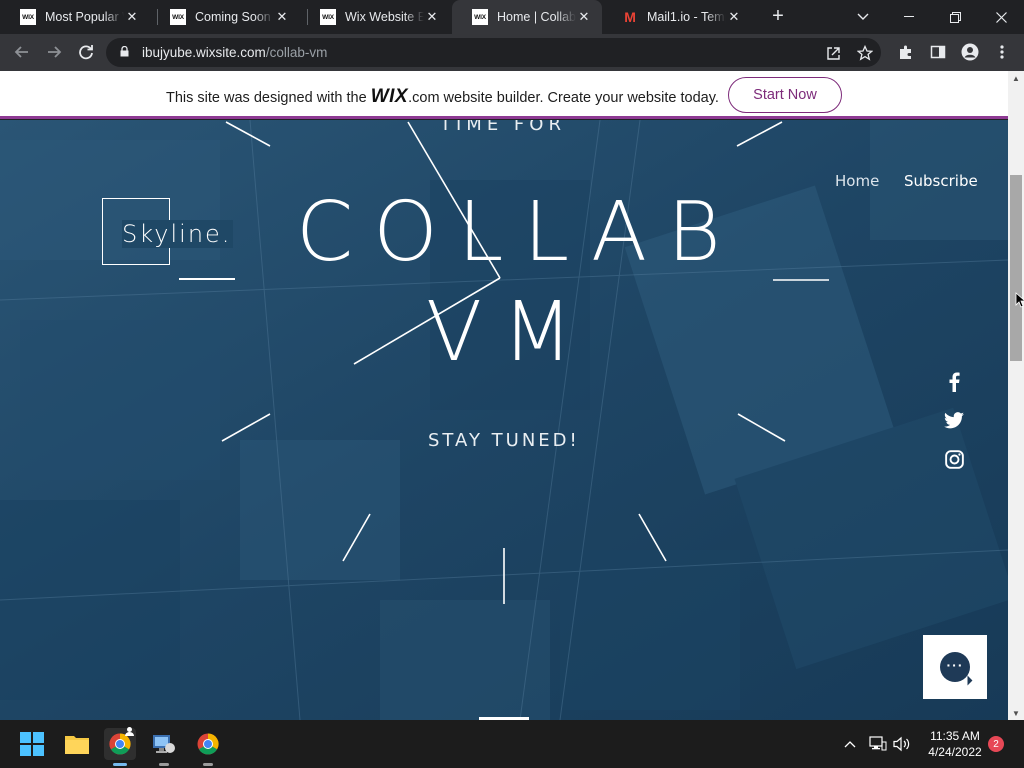  Describe the element at coordinates (863, 17) in the screenshot. I see `tab-search-chevron-icon` at that location.